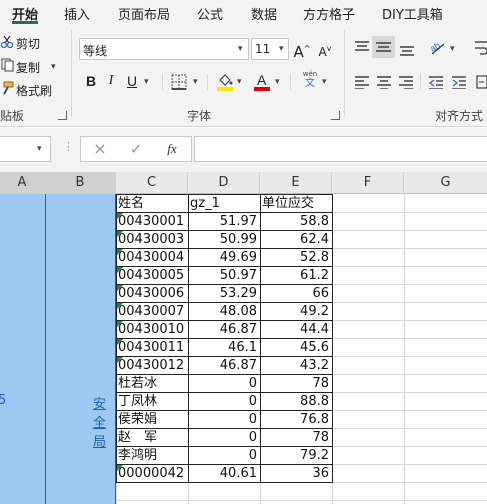 Image resolution: width=487 pixels, height=504 pixels. Describe the element at coordinates (296, 183) in the screenshot. I see `column-header-e: E` at that location.